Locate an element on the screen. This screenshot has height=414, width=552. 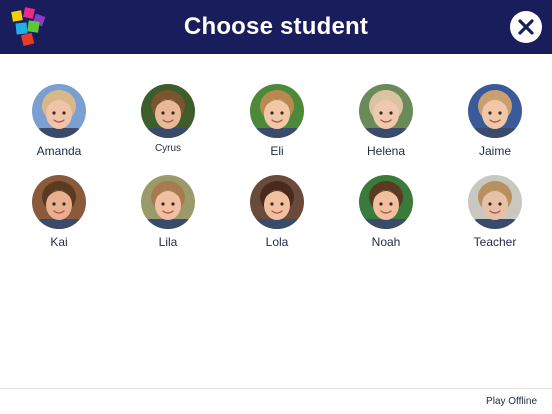
student-kai: Kai is located at coordinates (59, 212).